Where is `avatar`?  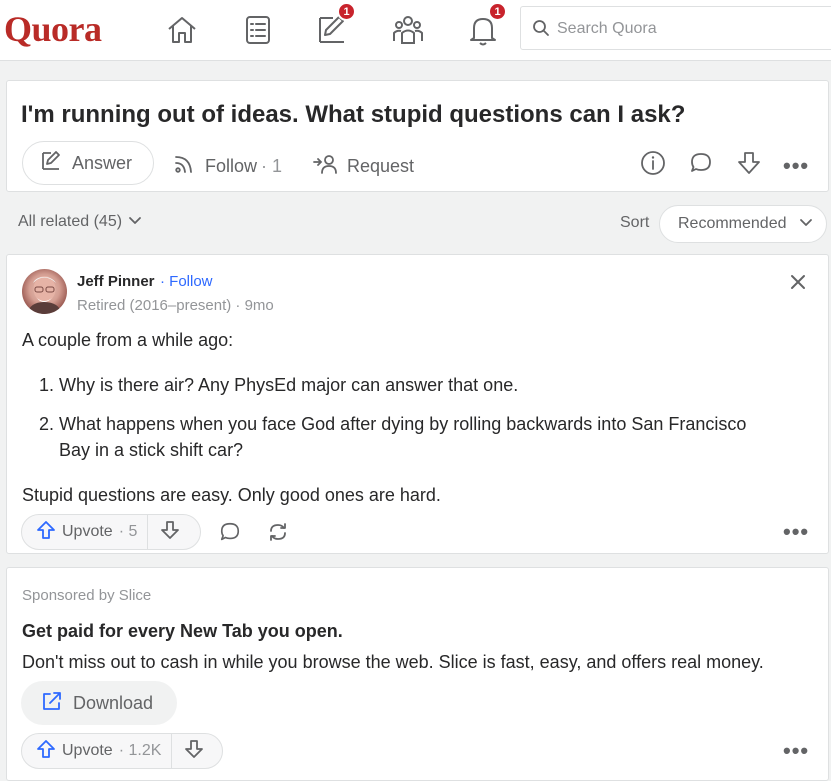
avatar is located at coordinates (44, 291).